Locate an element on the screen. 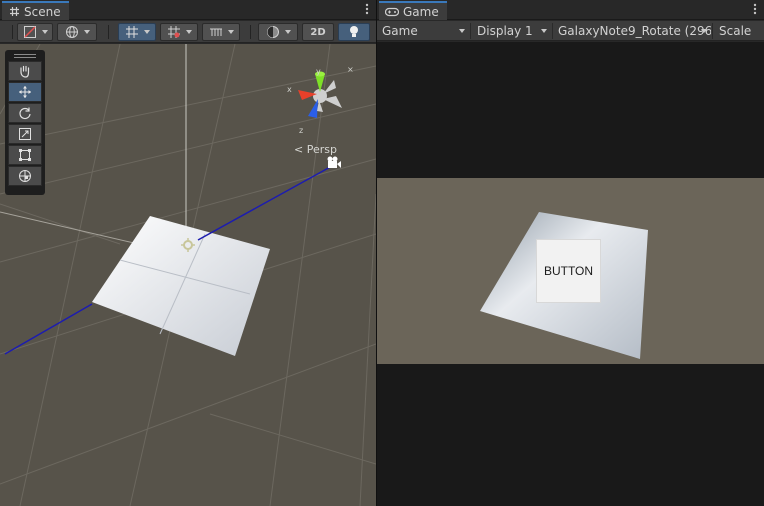 The height and width of the screenshot is (506, 764). game-menu-icon is located at coordinates (755, 10).